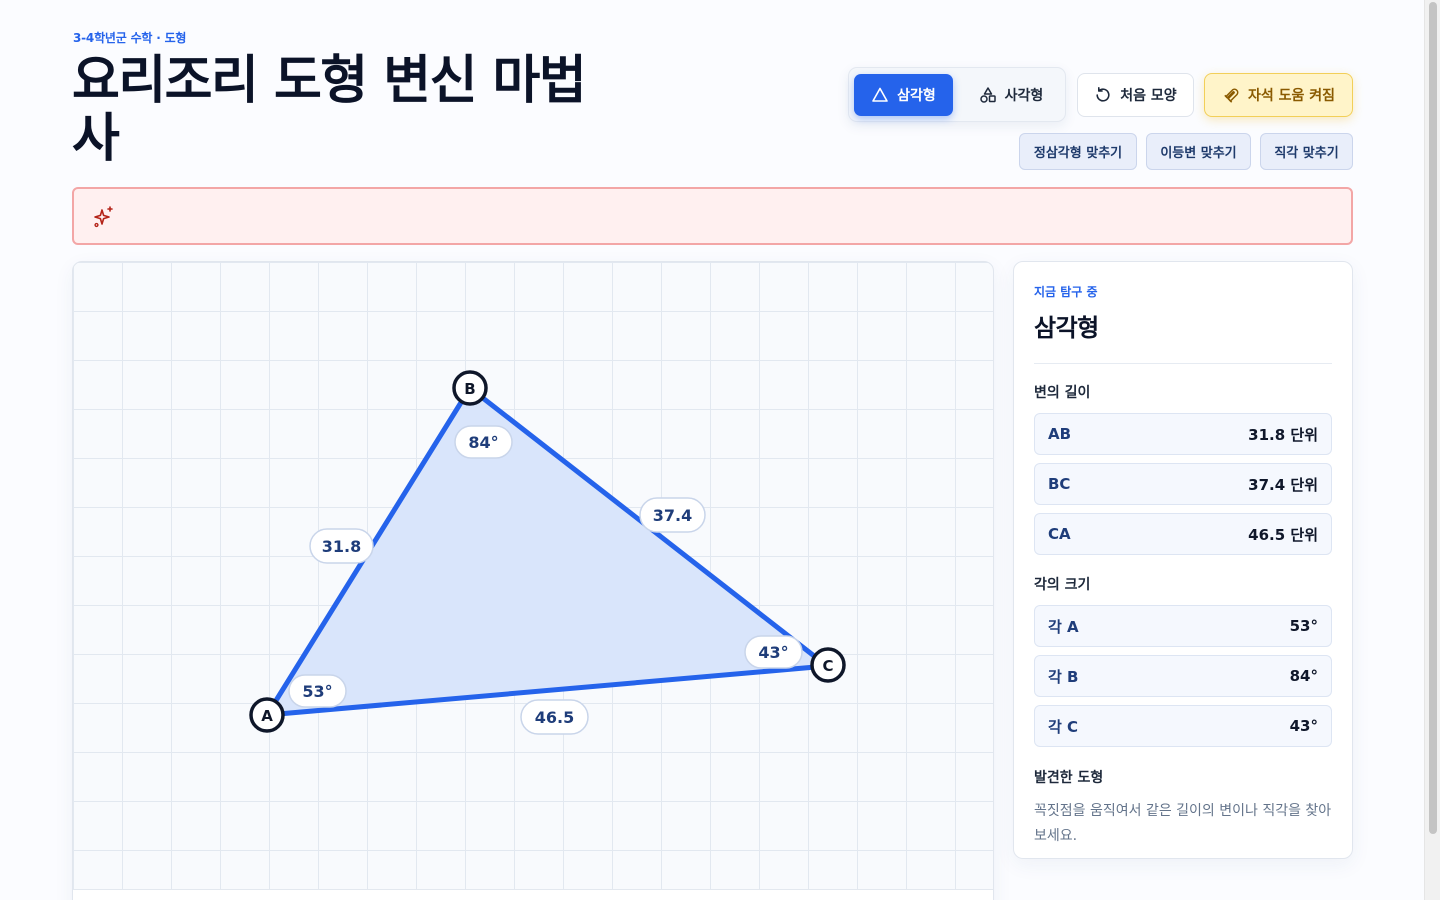 The height and width of the screenshot is (900, 1440). I want to click on page-title: 요리조리 도형 변신 마법사, so click(329, 110).